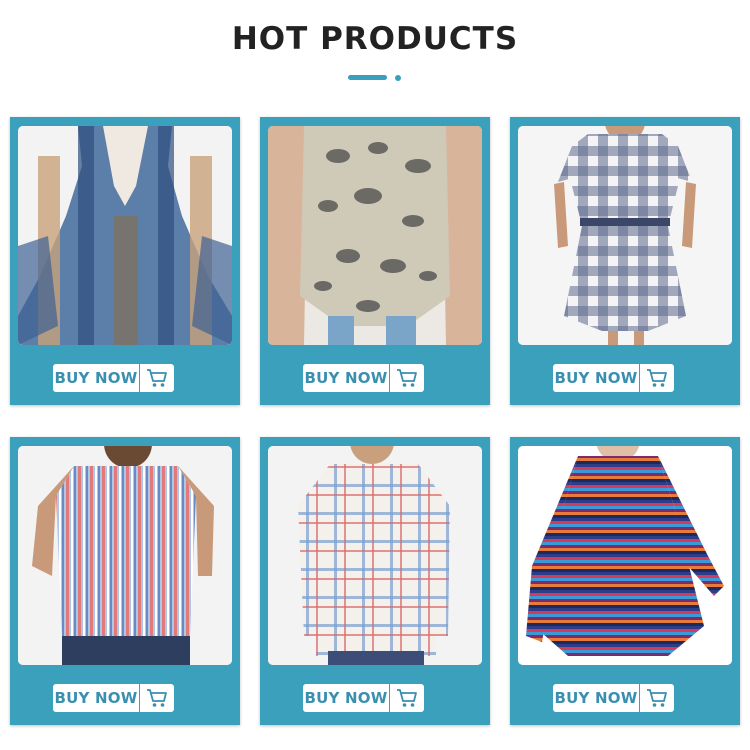  I want to click on title-divider-dot, so click(398, 78).